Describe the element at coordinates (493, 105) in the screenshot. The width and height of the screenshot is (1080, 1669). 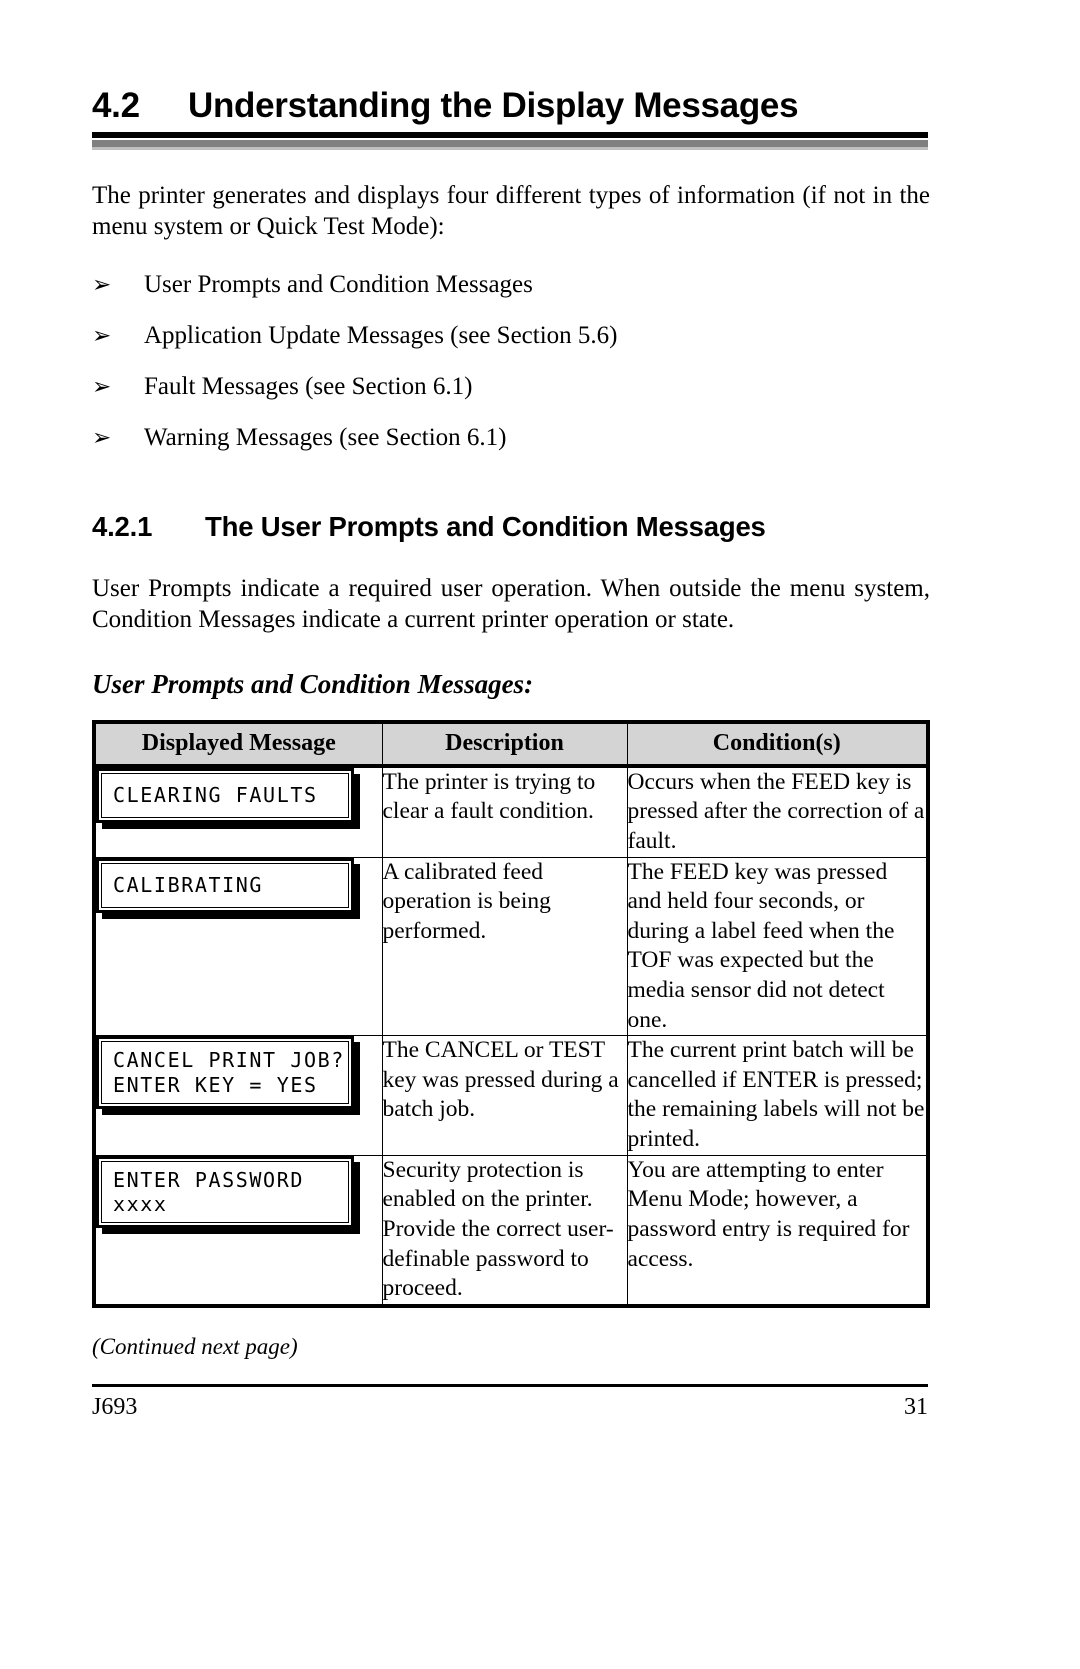
I see `section-title: Understanding the Display Messages` at that location.